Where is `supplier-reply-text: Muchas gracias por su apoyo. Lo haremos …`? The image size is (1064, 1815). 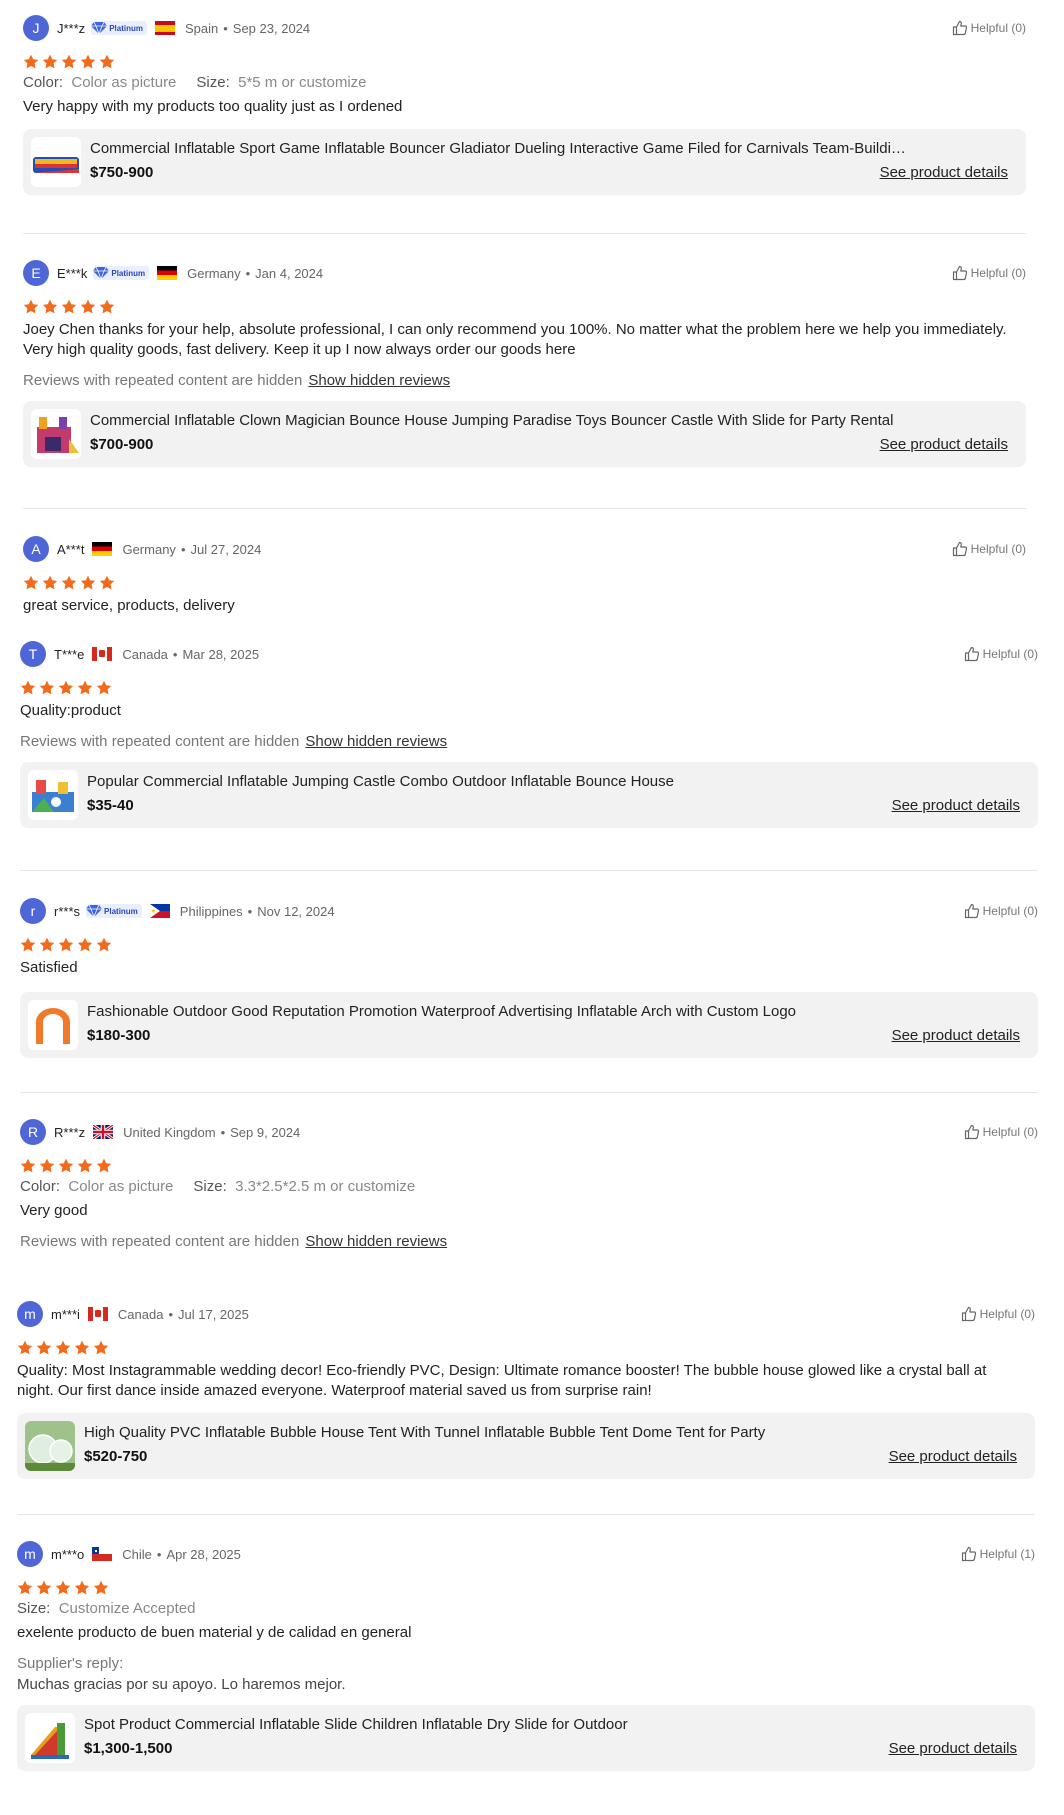
supplier-reply-text: Muchas gracias por su apoyo. Lo haremos … is located at coordinates (181, 1684).